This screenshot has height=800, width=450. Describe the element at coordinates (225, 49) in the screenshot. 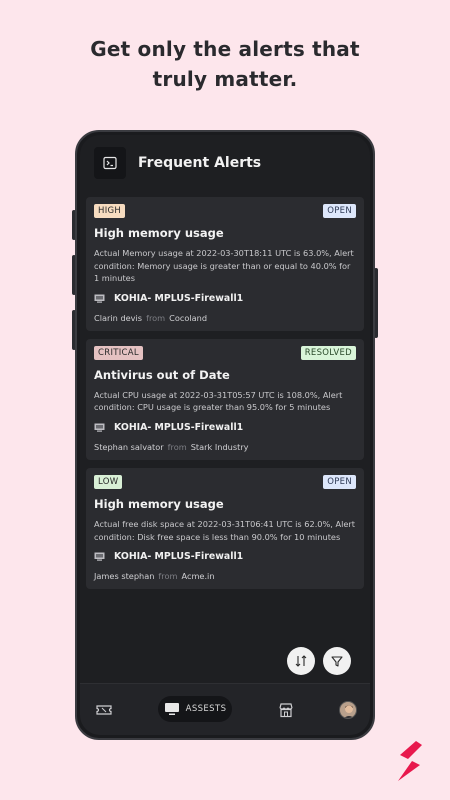

I see `headline-line-1: Get only the alerts that` at that location.